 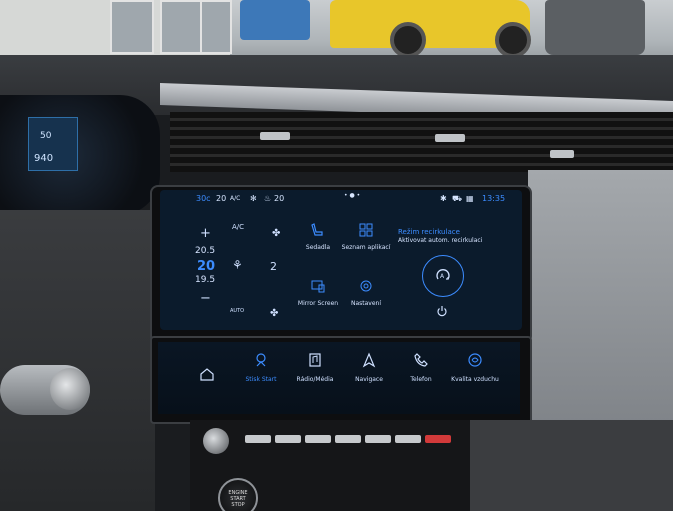 What do you see at coordinates (253, 198) in the screenshot?
I see `fan-icon: ✻` at bounding box center [253, 198].